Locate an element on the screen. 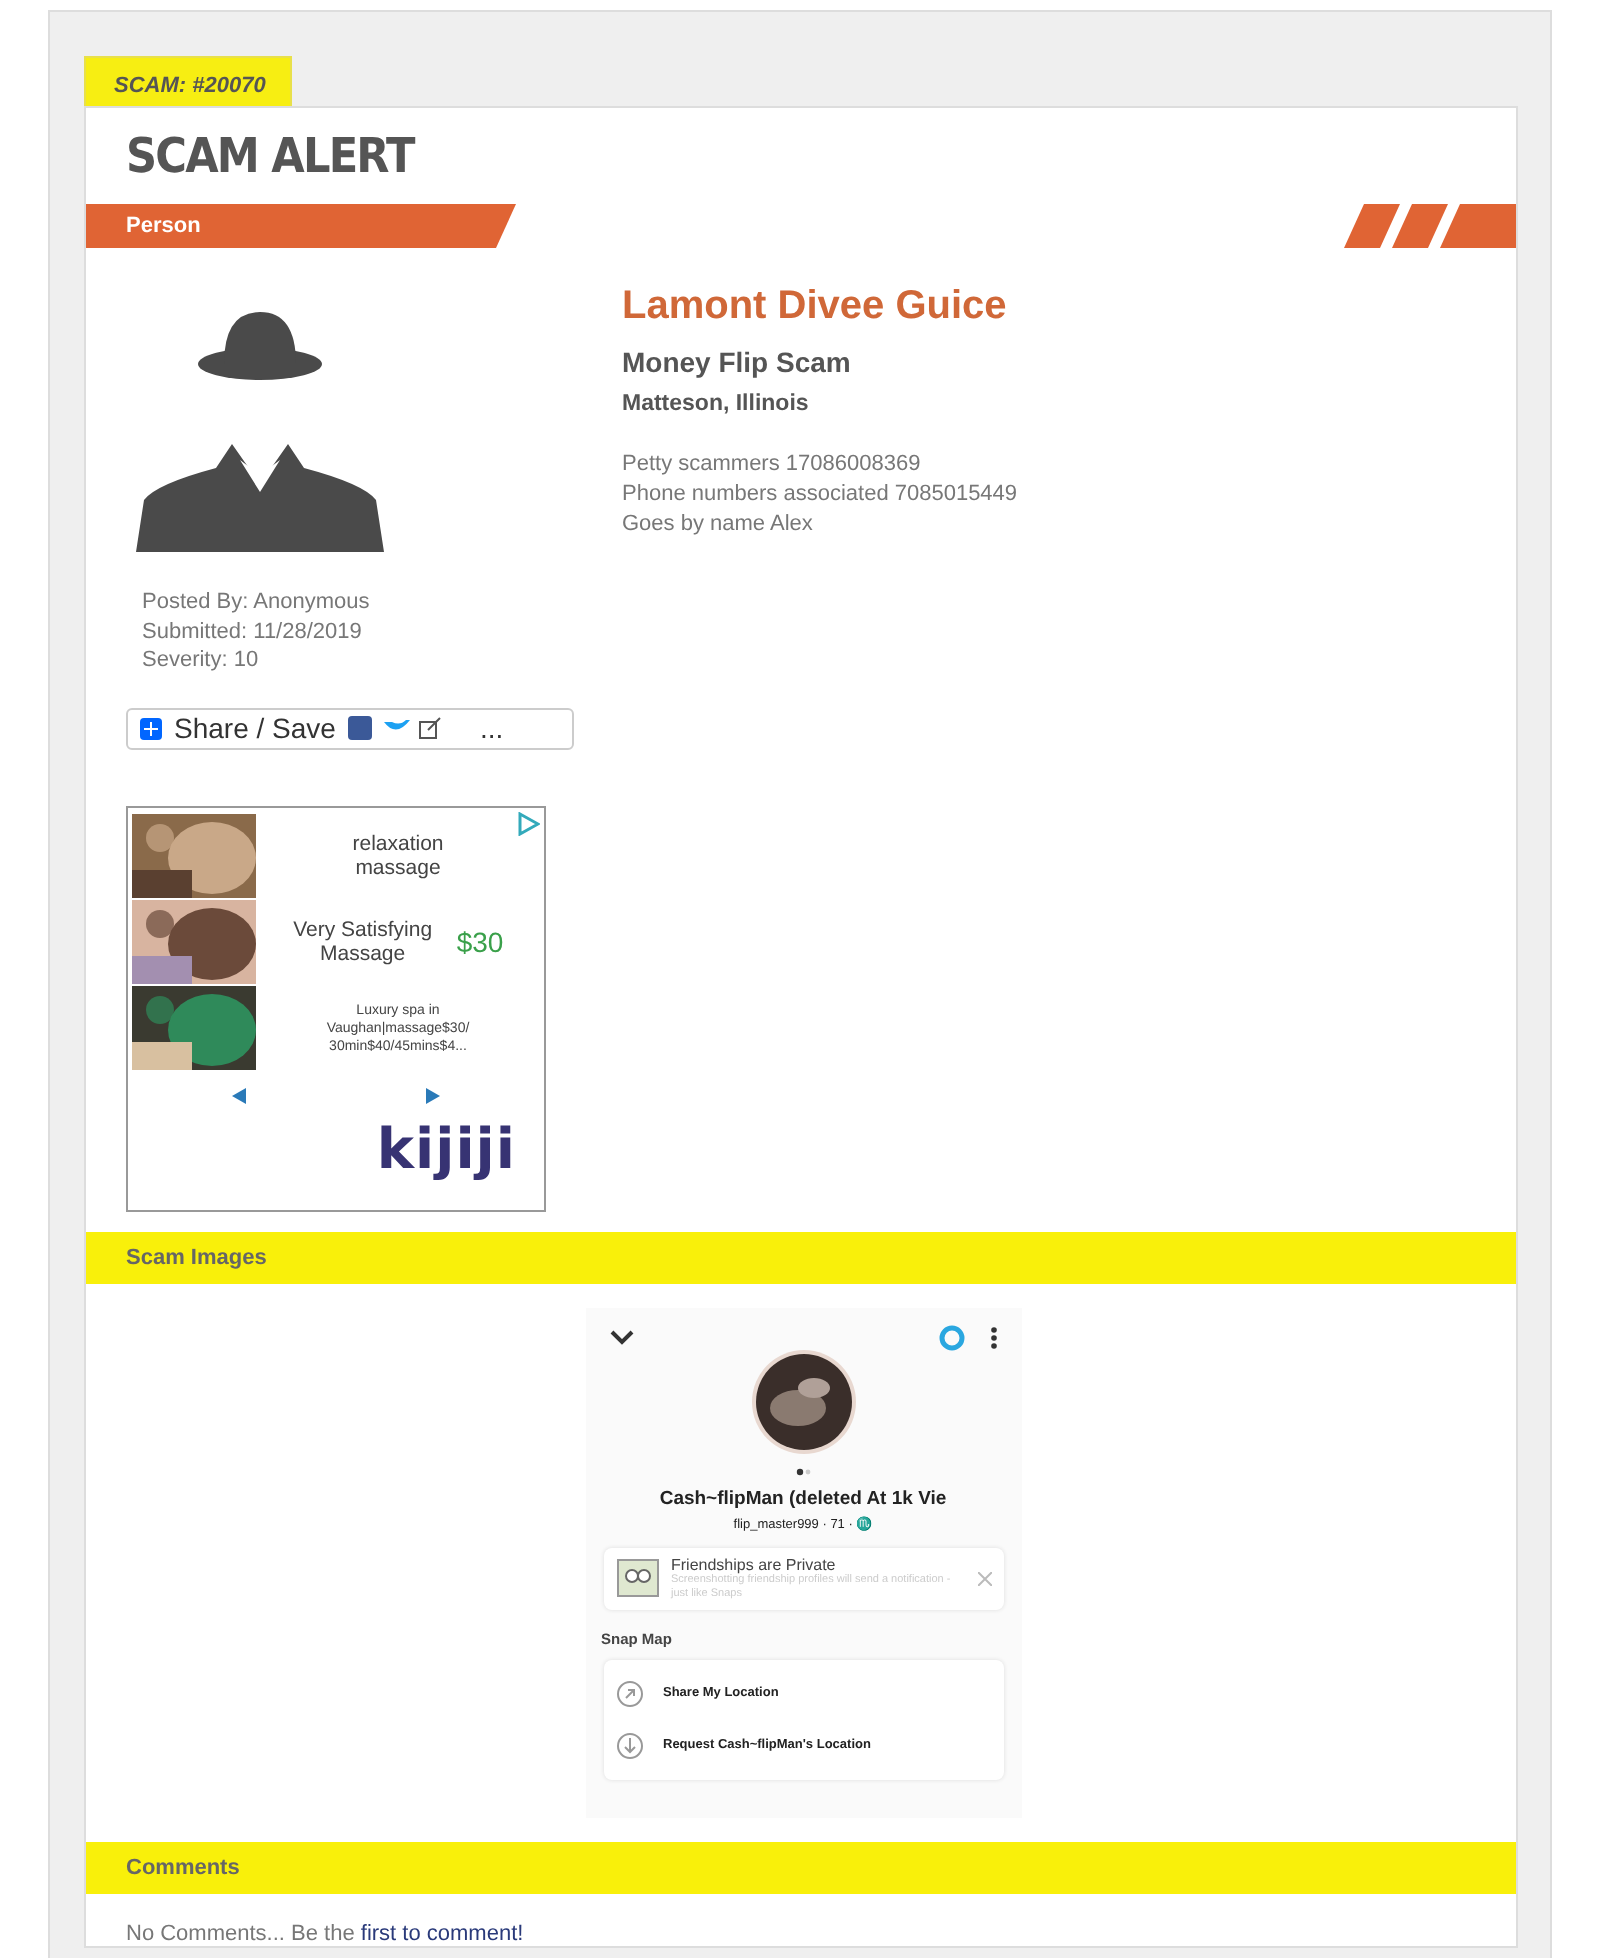 This screenshot has height=1958, width=1600. detail-line: Phone numbers associated 7085015449 is located at coordinates (820, 495).